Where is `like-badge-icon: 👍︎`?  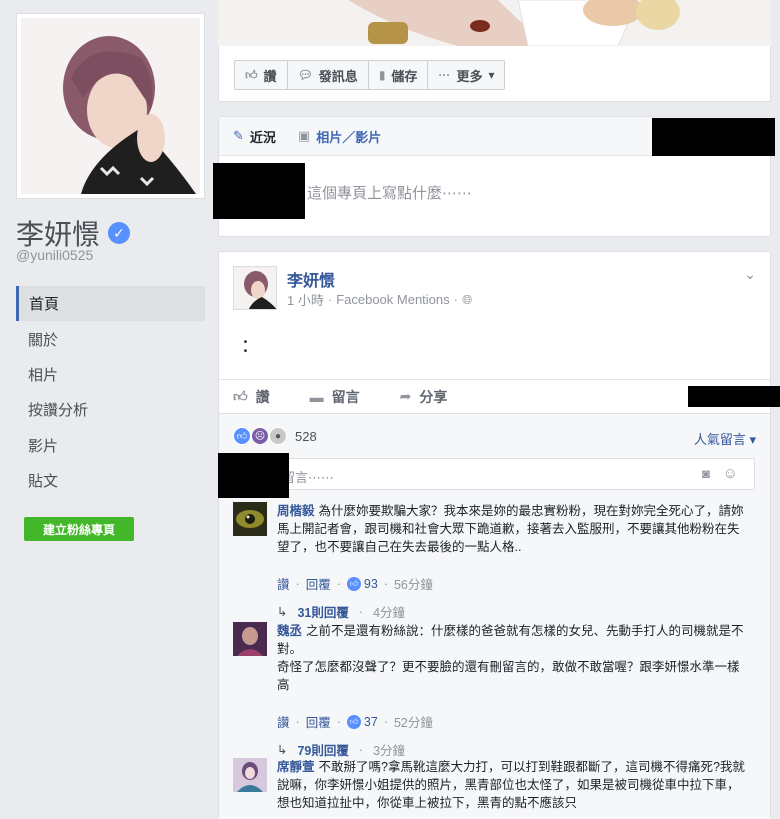
like-badge-icon: 👍︎ is located at coordinates (353, 583).